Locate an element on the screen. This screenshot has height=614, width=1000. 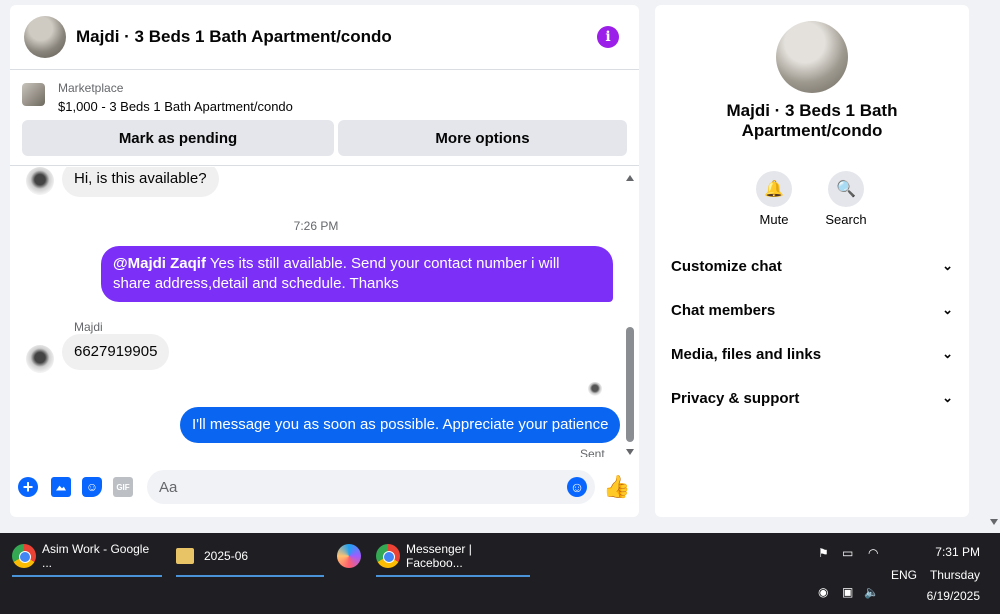
taskbar-copilot is located at coordinates (350, 556).